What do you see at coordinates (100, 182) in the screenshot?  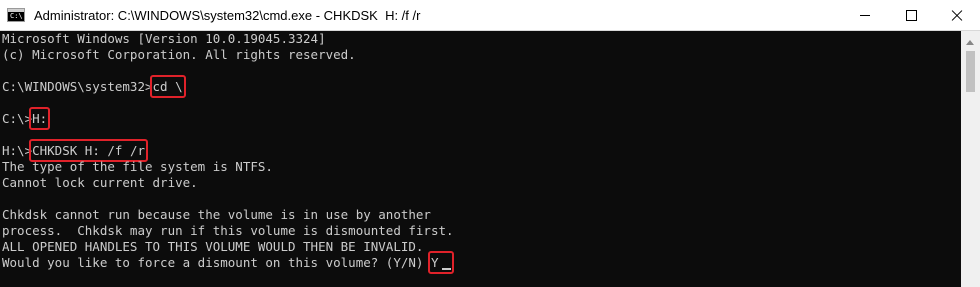 I see `output-line: Cannot lock current drive.` at bounding box center [100, 182].